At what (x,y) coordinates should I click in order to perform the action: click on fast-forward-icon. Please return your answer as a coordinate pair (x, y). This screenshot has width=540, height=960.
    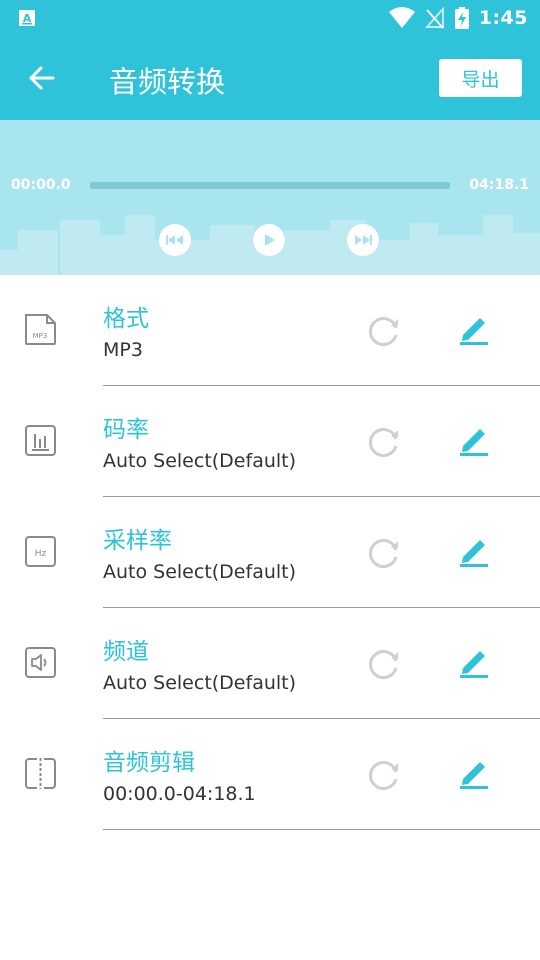
    Looking at the image, I should click on (363, 240).